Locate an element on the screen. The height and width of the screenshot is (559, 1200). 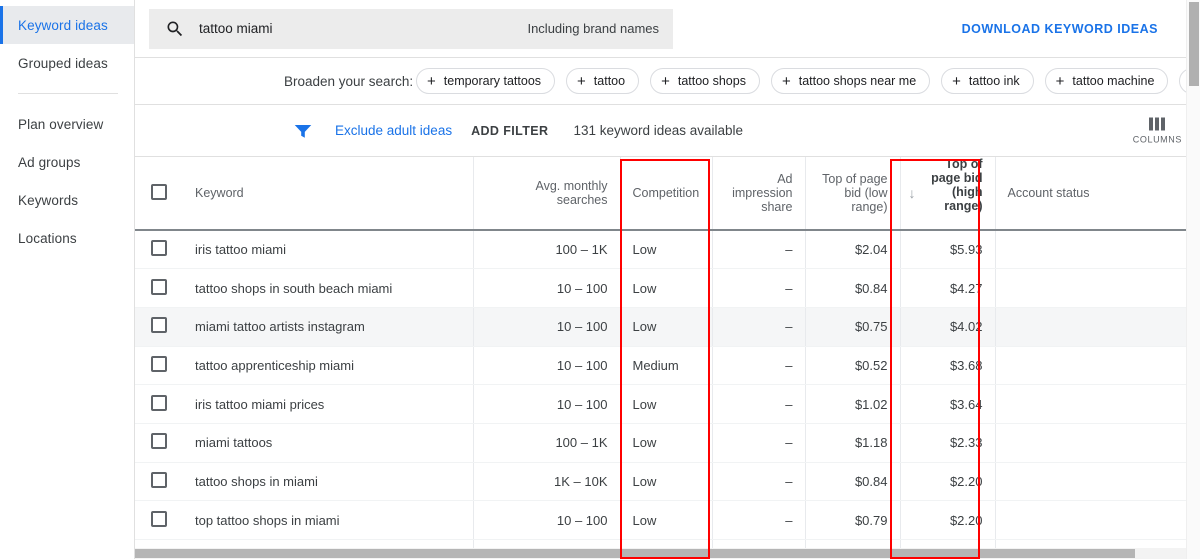
sidebar-item-locations: Locations is located at coordinates (67, 238).